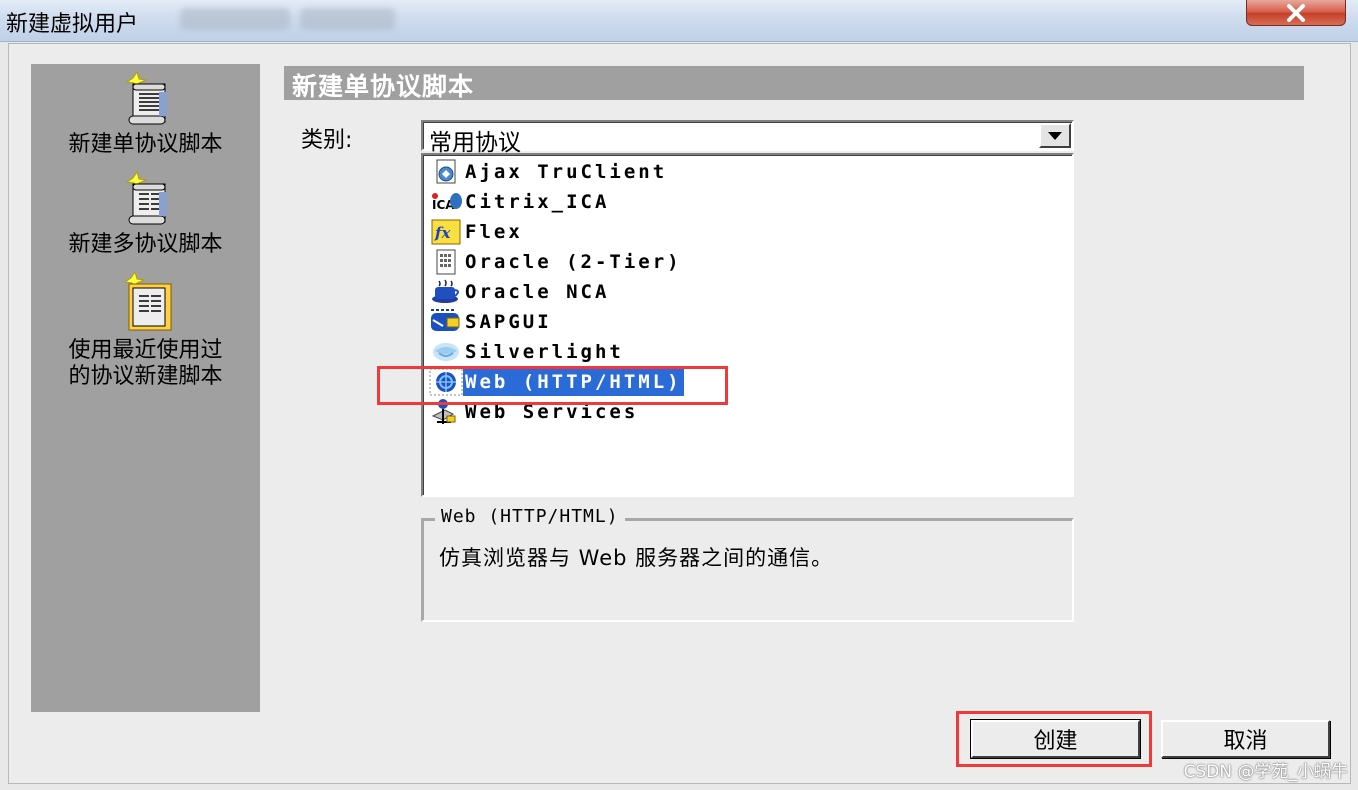 This screenshot has height=790, width=1358. What do you see at coordinates (146, 97) in the screenshot?
I see `new-single-script-icon` at bounding box center [146, 97].